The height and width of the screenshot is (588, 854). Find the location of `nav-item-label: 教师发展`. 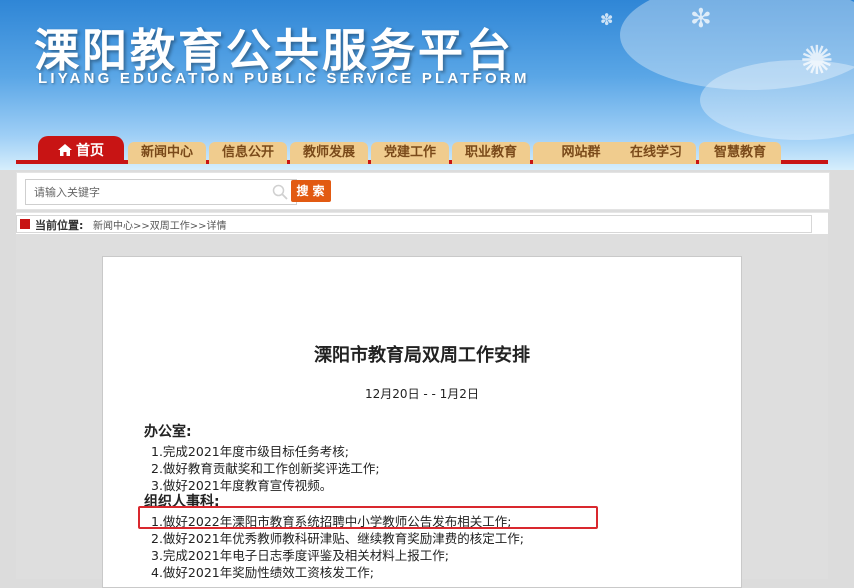

nav-item-label: 教师发展 is located at coordinates (328, 152).